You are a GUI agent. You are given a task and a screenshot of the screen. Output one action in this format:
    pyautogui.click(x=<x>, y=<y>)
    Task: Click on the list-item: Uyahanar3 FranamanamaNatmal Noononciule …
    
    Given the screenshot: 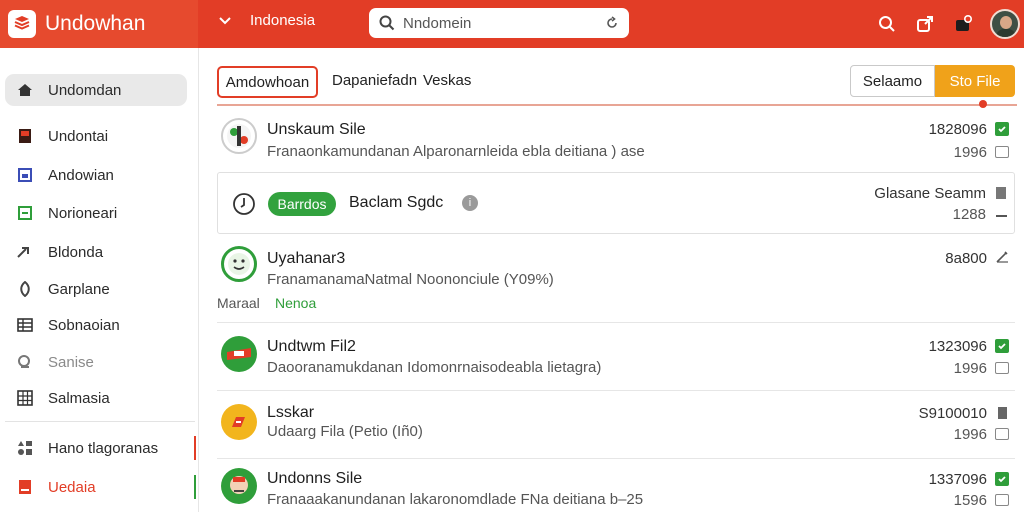 What is the action you would take?
    pyautogui.click(x=616, y=280)
    